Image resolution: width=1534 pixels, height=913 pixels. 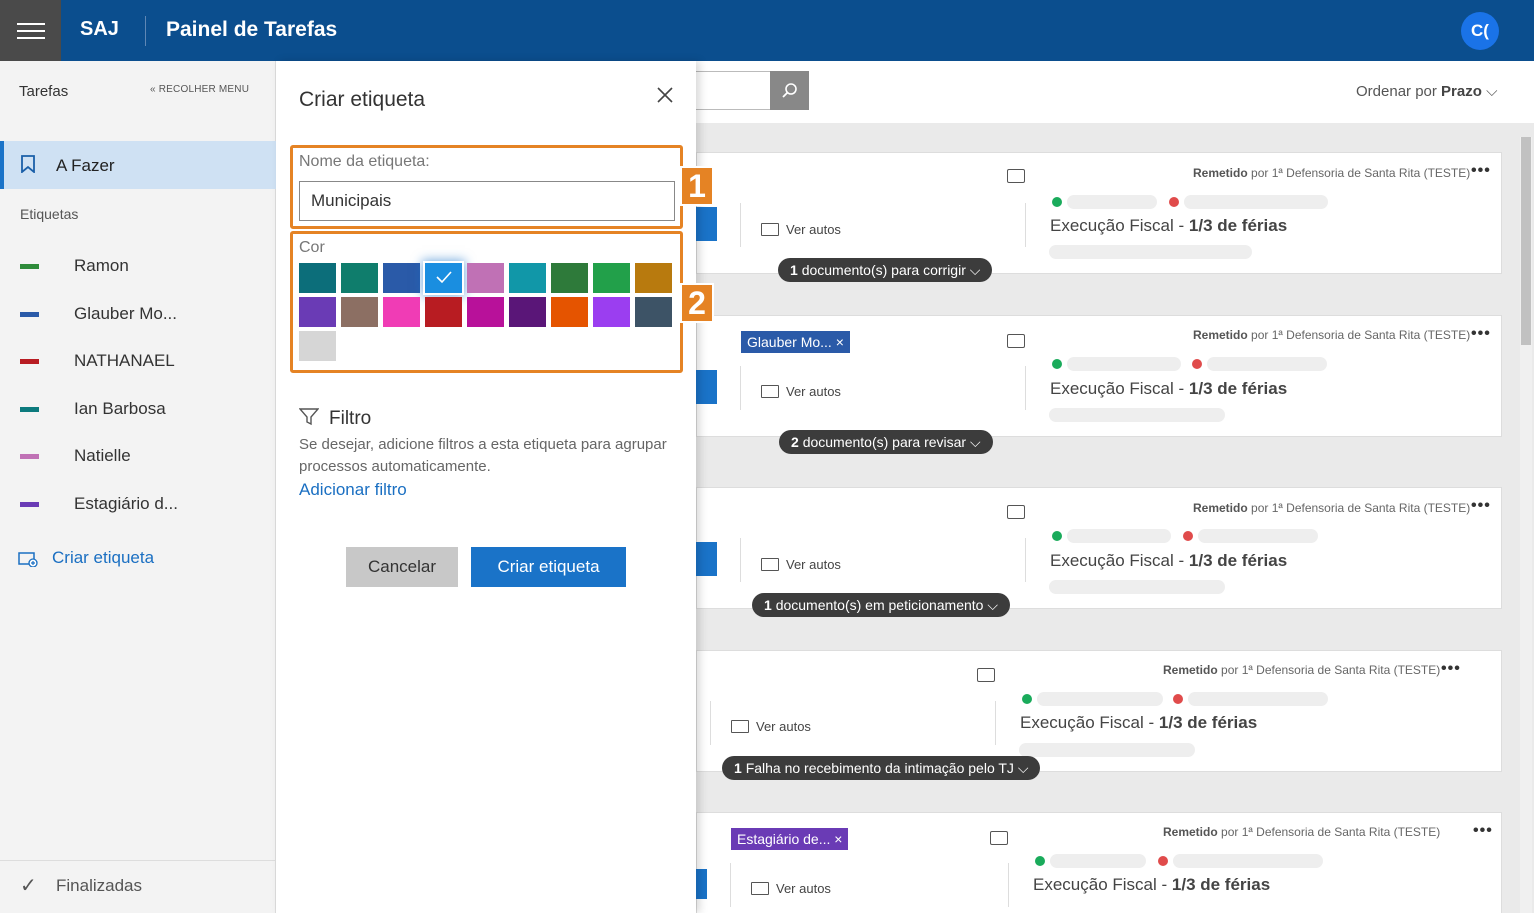 What do you see at coordinates (199, 89) in the screenshot?
I see `collapse-menu-button: « RECOLHER MENU` at bounding box center [199, 89].